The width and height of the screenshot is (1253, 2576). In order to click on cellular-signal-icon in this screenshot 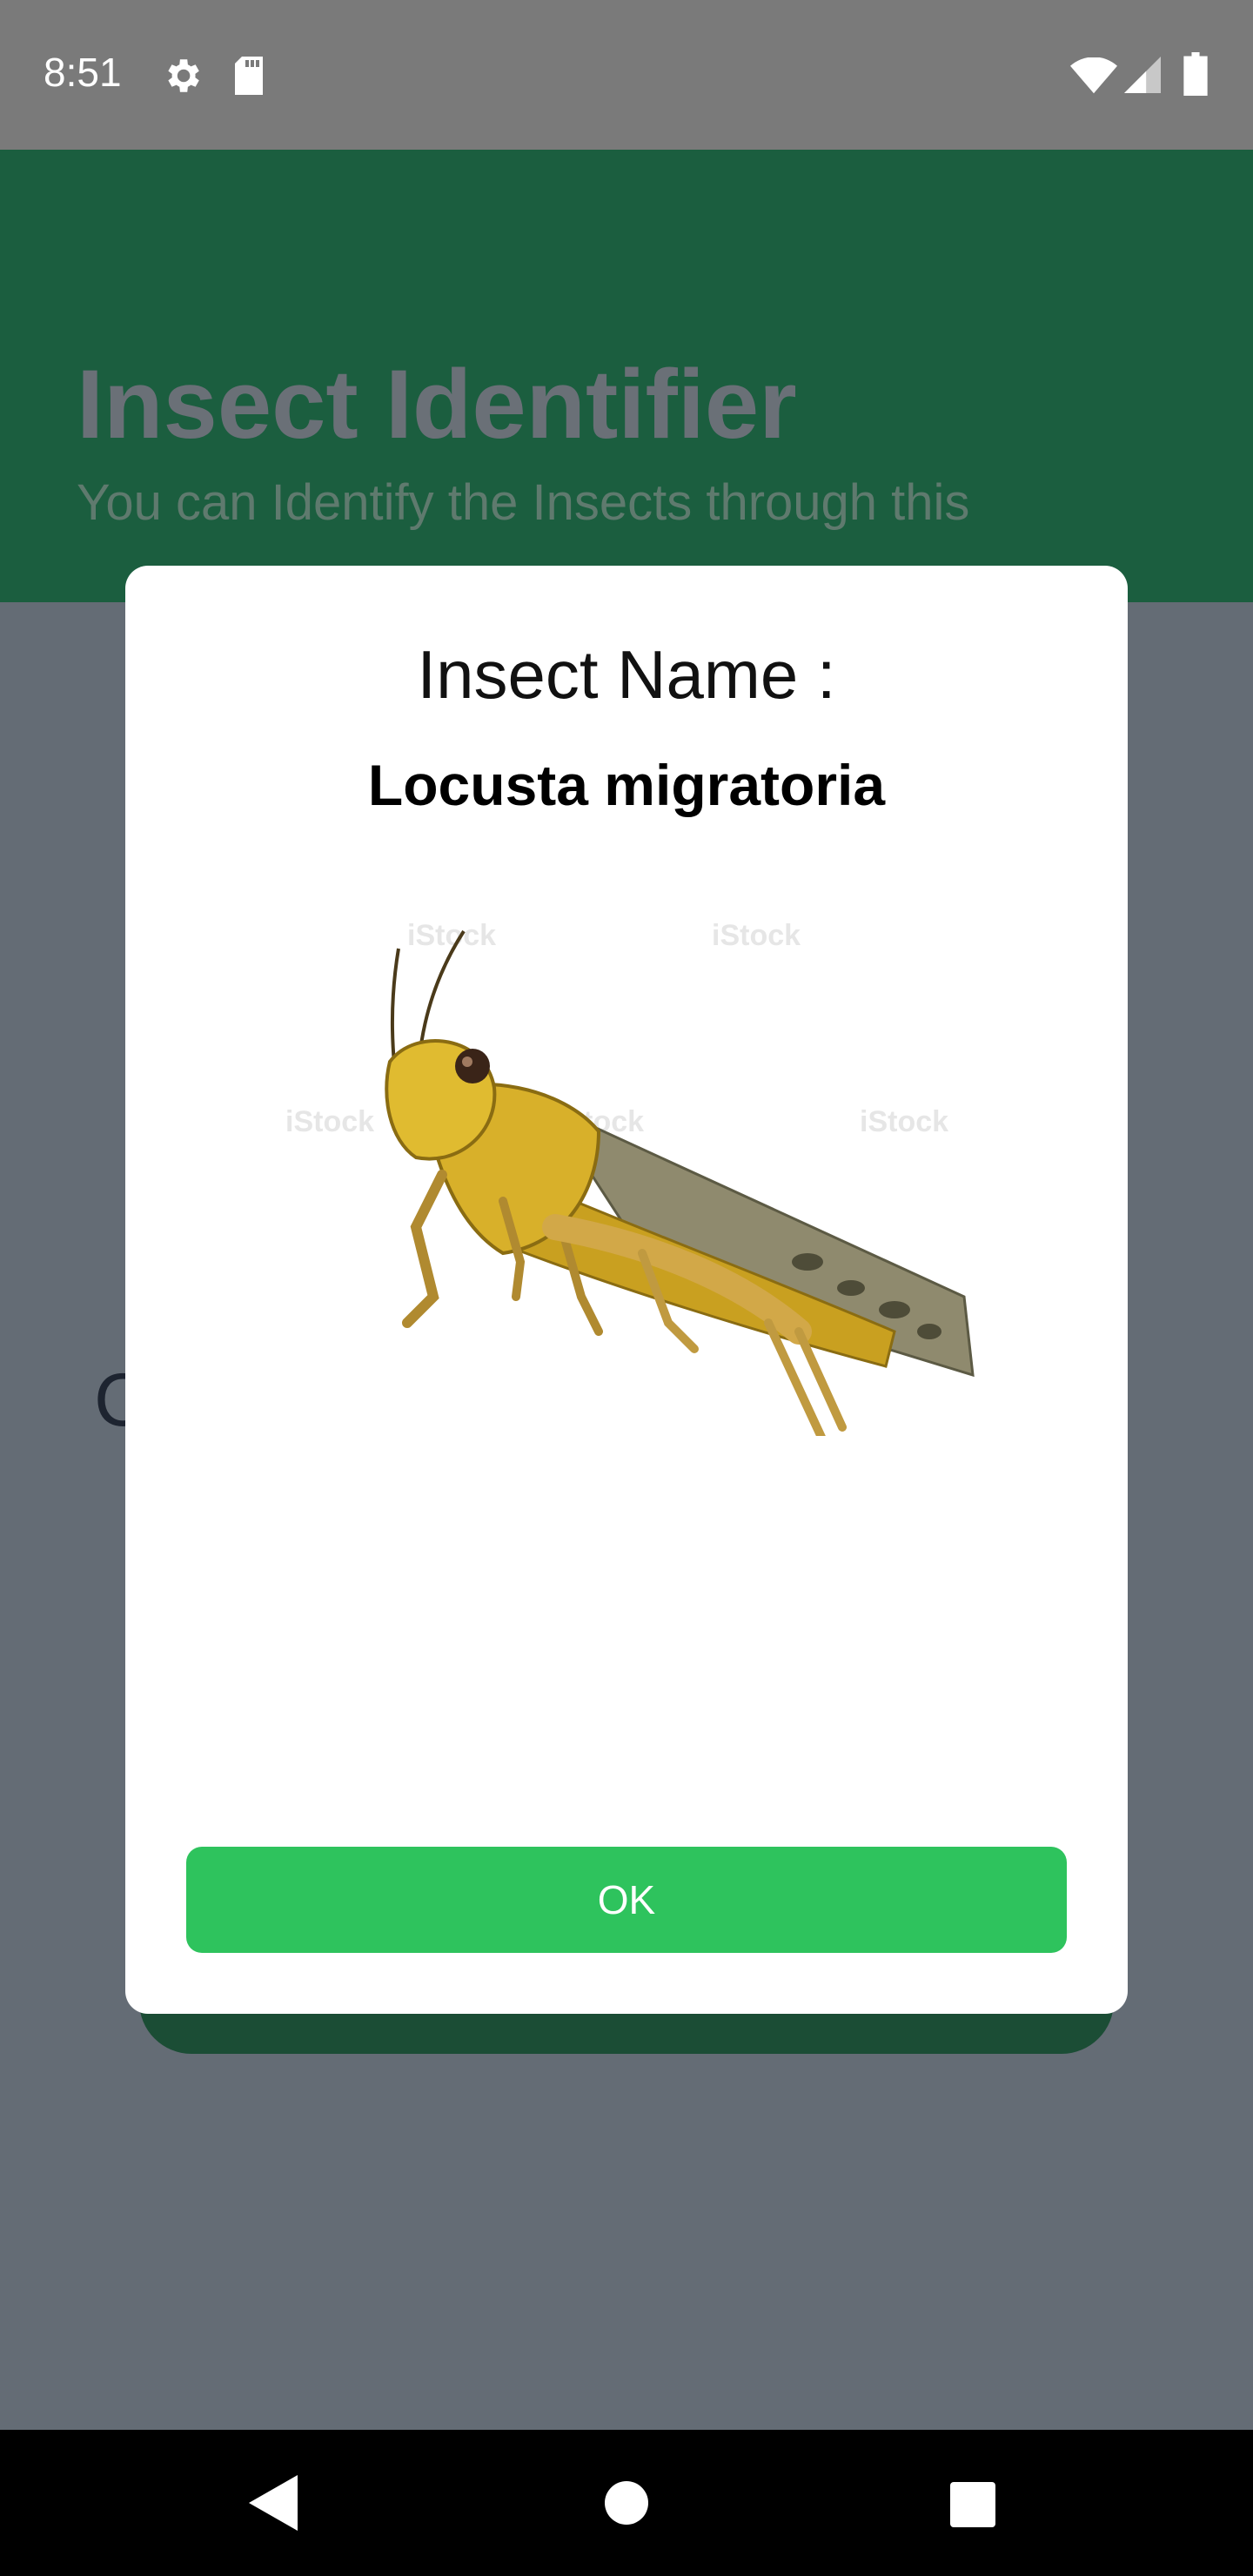, I will do `click(1142, 75)`.